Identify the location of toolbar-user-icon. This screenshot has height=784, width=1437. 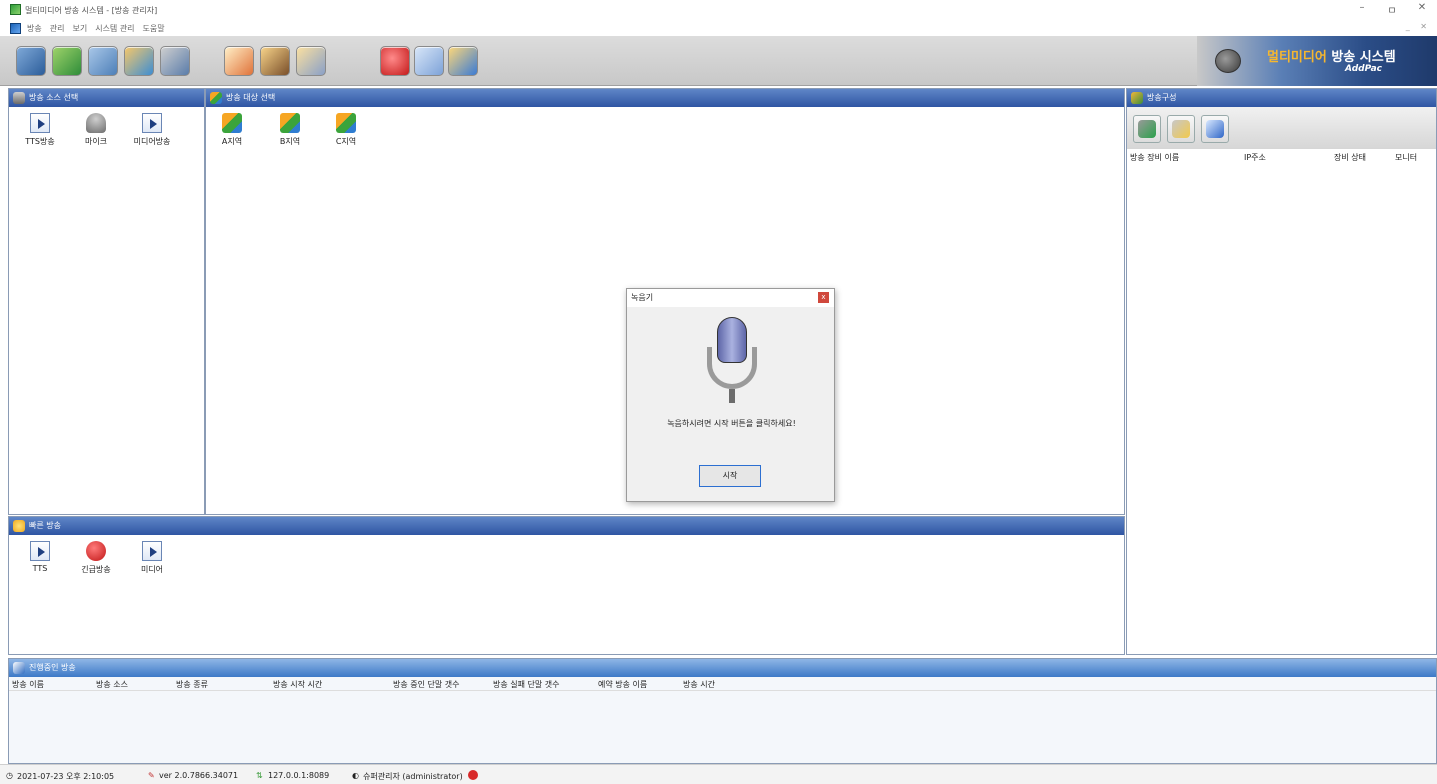
(175, 61).